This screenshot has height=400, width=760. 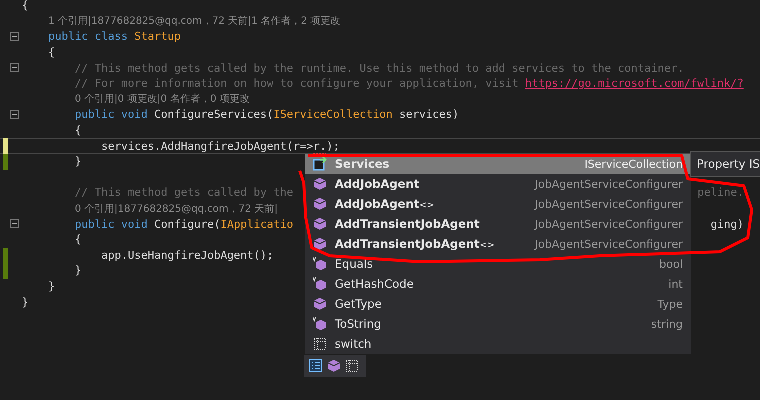 I want to click on code-text: );, so click(x=333, y=146).